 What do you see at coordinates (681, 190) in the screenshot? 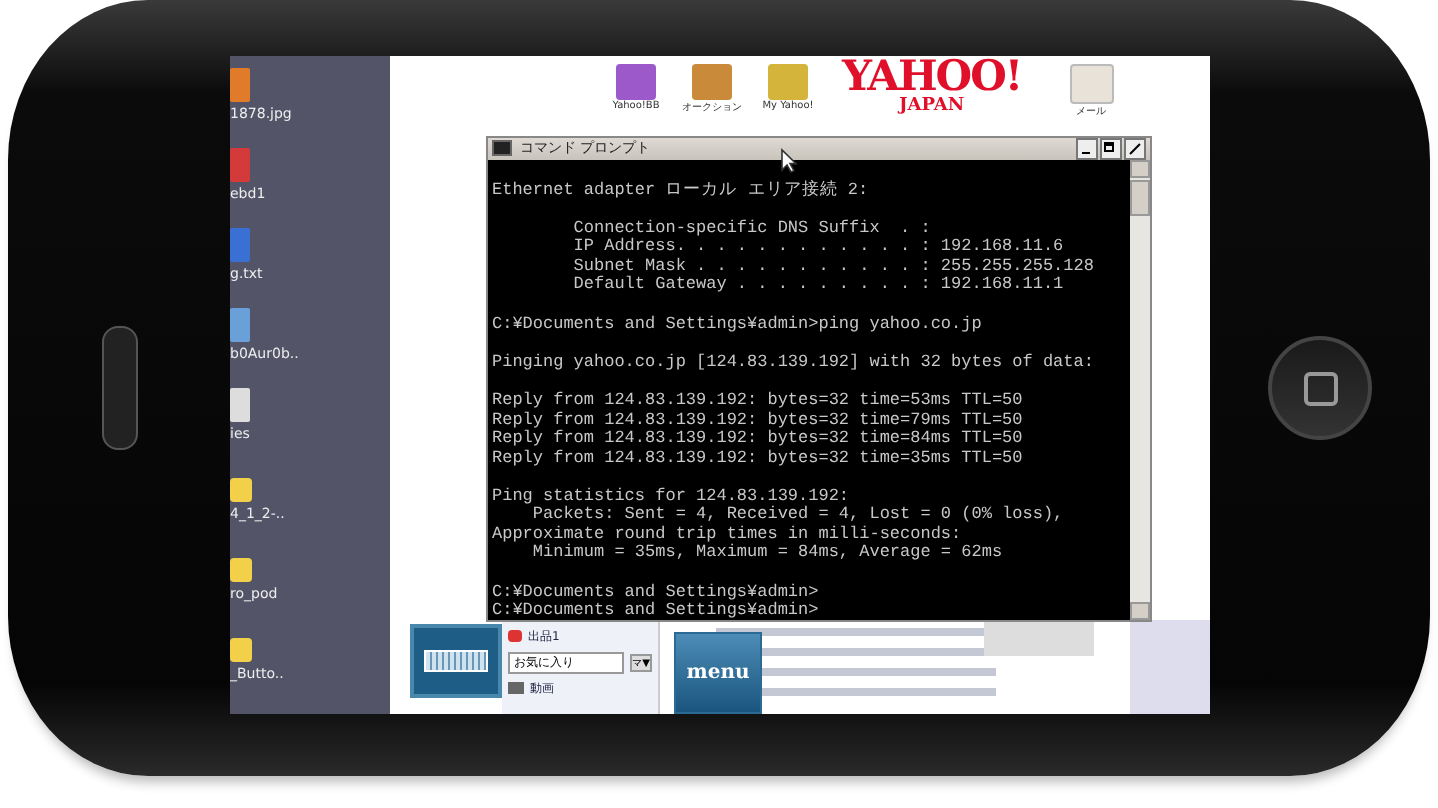
I see `console-line: Ethernet adapter ローカル エリア接続 2:` at bounding box center [681, 190].